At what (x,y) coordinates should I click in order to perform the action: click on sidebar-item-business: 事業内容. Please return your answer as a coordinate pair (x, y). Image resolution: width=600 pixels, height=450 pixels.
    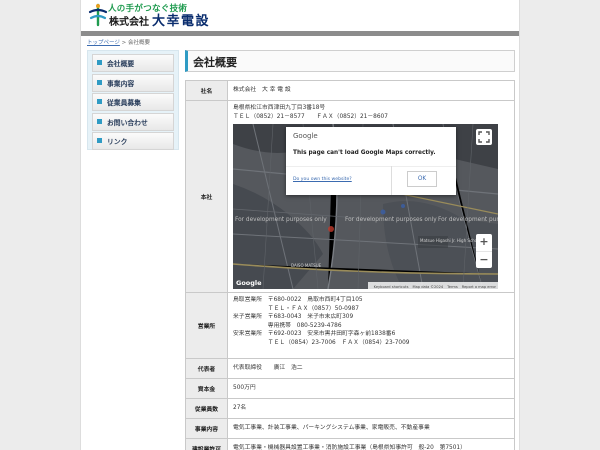
    Looking at the image, I should click on (133, 82).